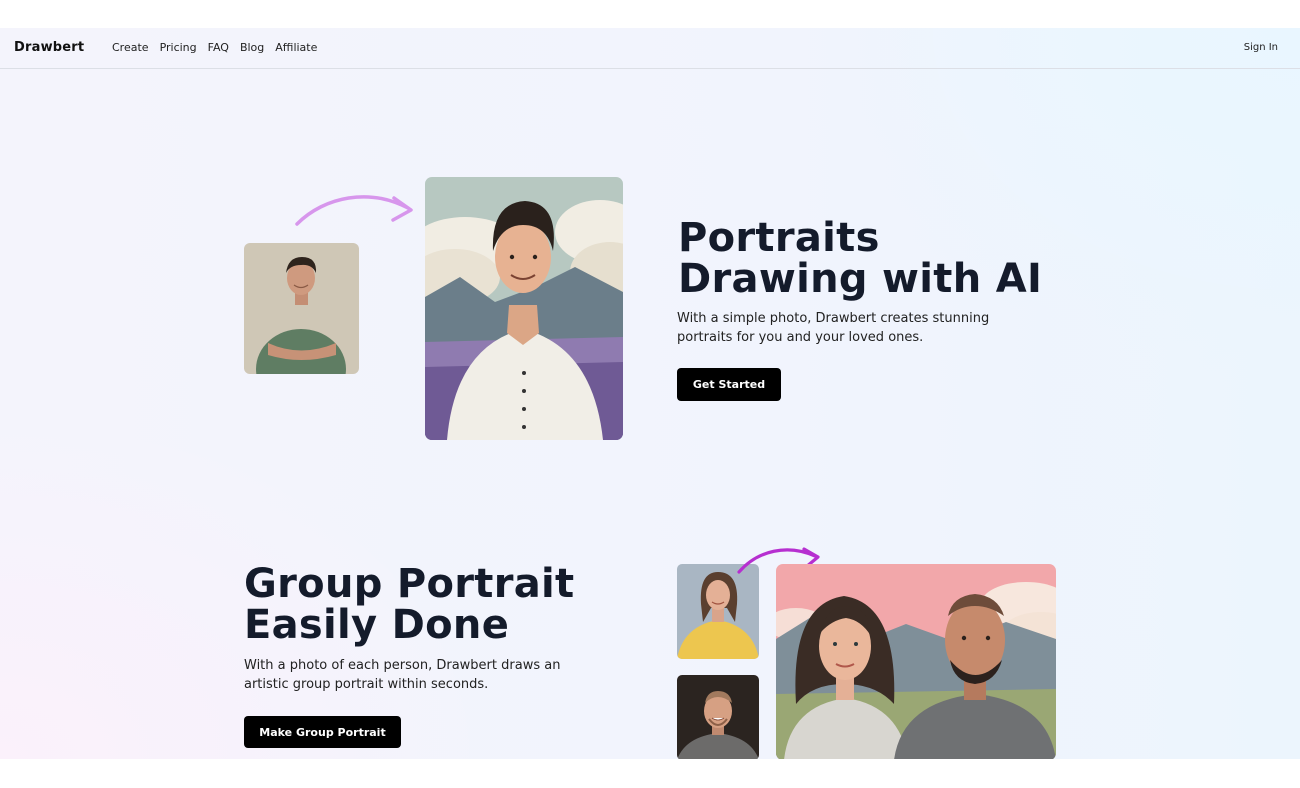  What do you see at coordinates (800, 337) in the screenshot?
I see `hero-description-line-2: portraits for you and your loved ones.` at bounding box center [800, 337].